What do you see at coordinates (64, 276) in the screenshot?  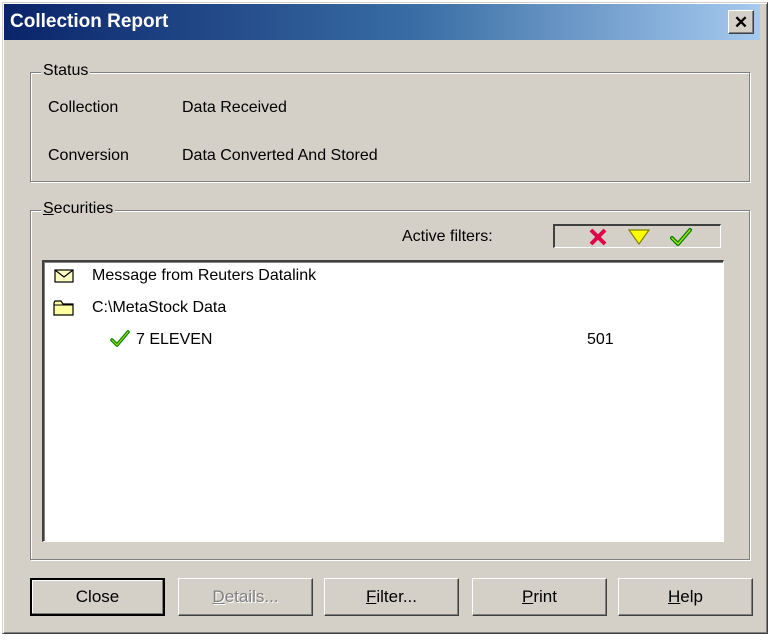 I see `envelope-icon` at bounding box center [64, 276].